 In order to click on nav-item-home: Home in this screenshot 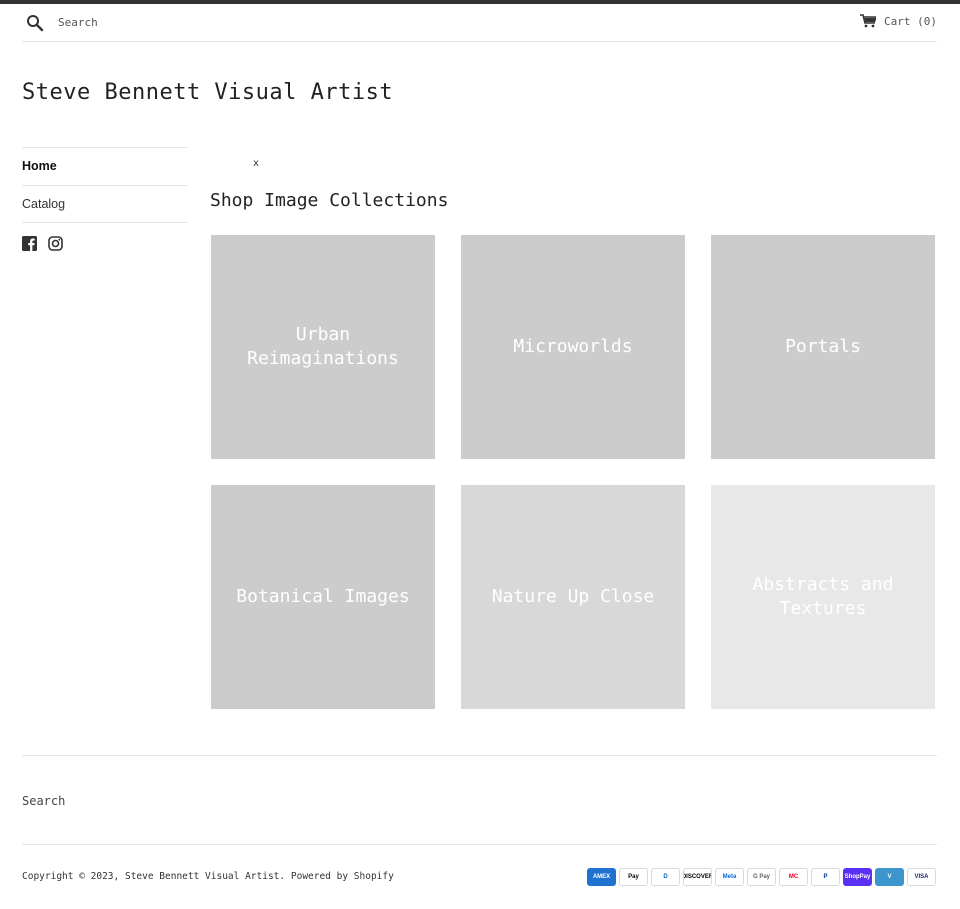, I will do `click(105, 166)`.